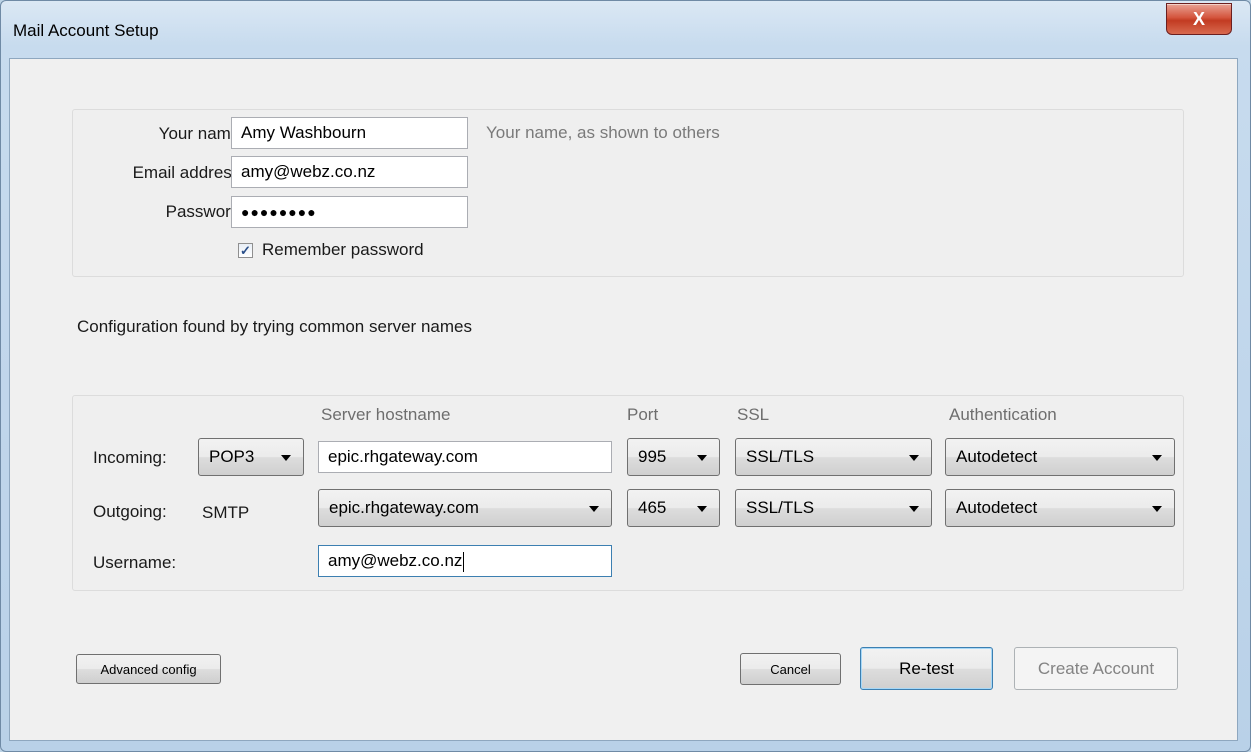 This screenshot has width=1251, height=752. Describe the element at coordinates (753, 414) in the screenshot. I see `ssl-column-header: SSL` at that location.